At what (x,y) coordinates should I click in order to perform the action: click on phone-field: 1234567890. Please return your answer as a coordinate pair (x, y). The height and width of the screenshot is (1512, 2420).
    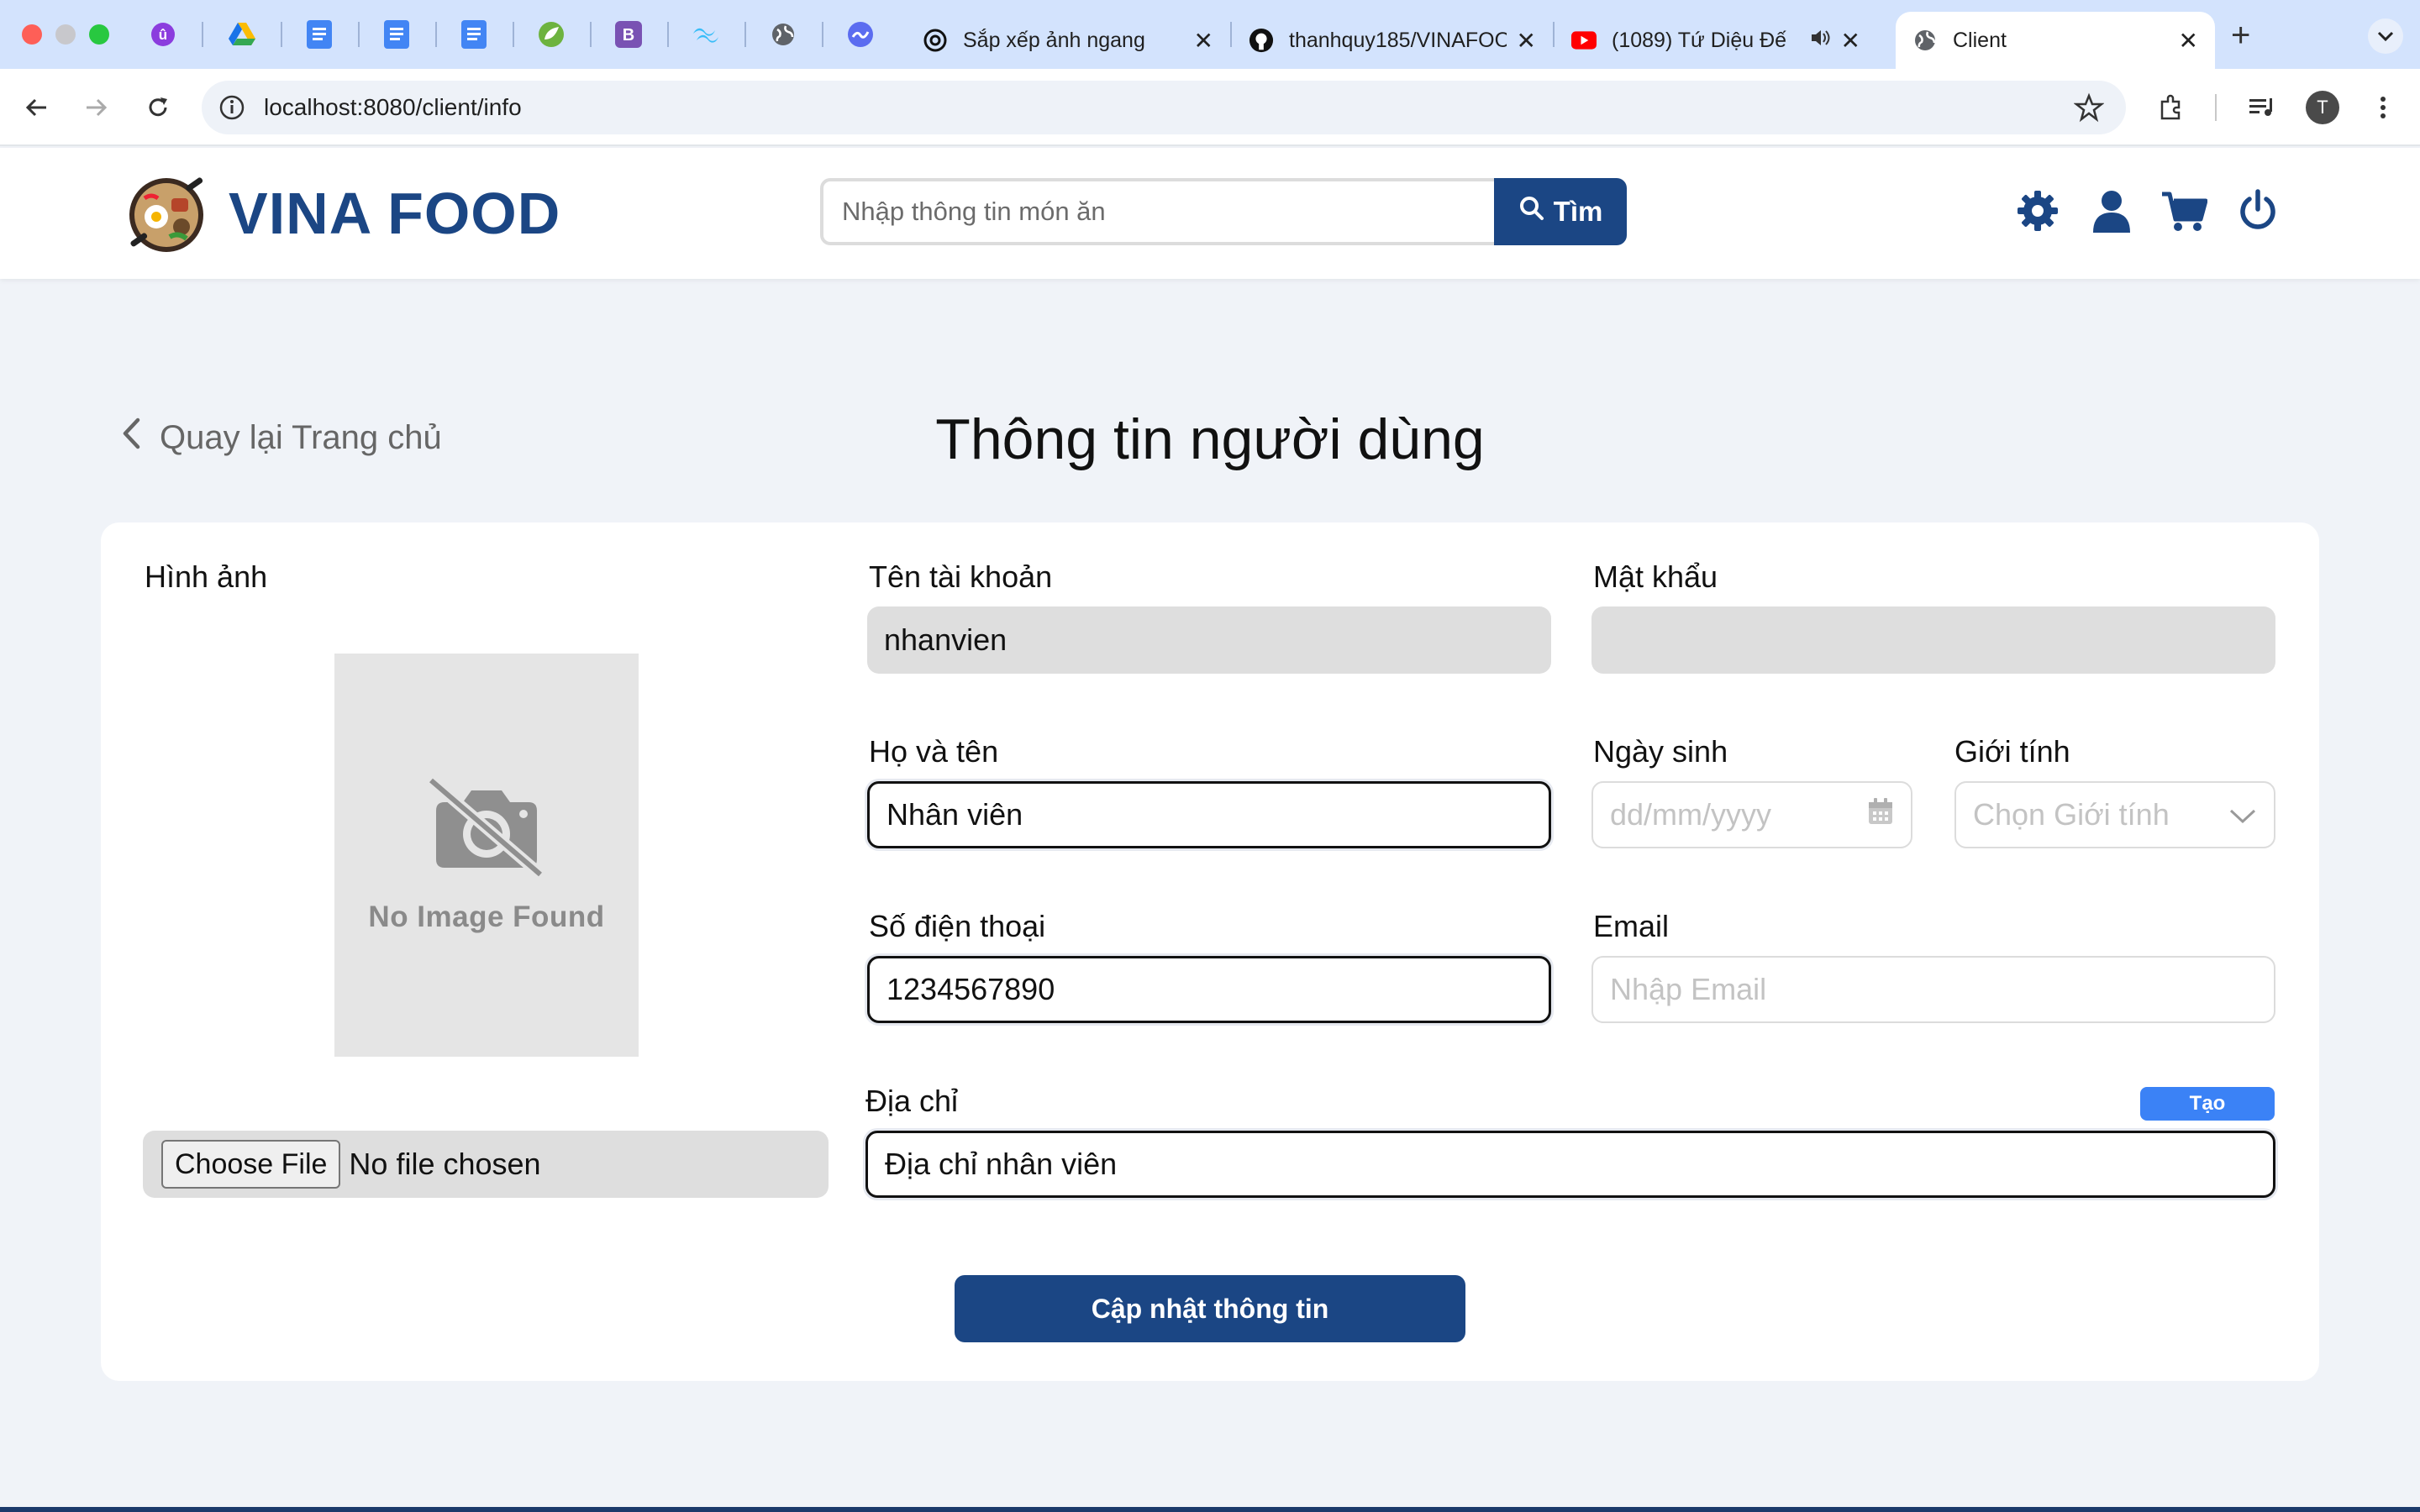
    Looking at the image, I should click on (1209, 989).